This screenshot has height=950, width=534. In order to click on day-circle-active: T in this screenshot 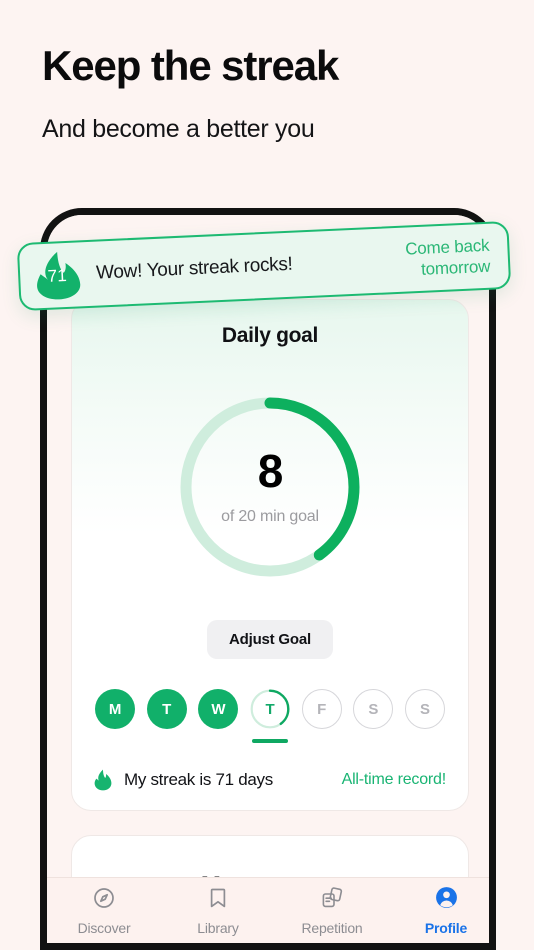, I will do `click(270, 709)`.